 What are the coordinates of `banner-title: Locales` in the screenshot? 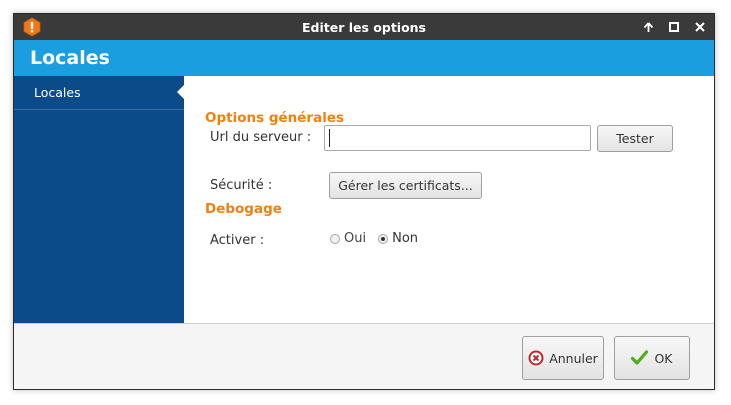 It's located at (70, 58).